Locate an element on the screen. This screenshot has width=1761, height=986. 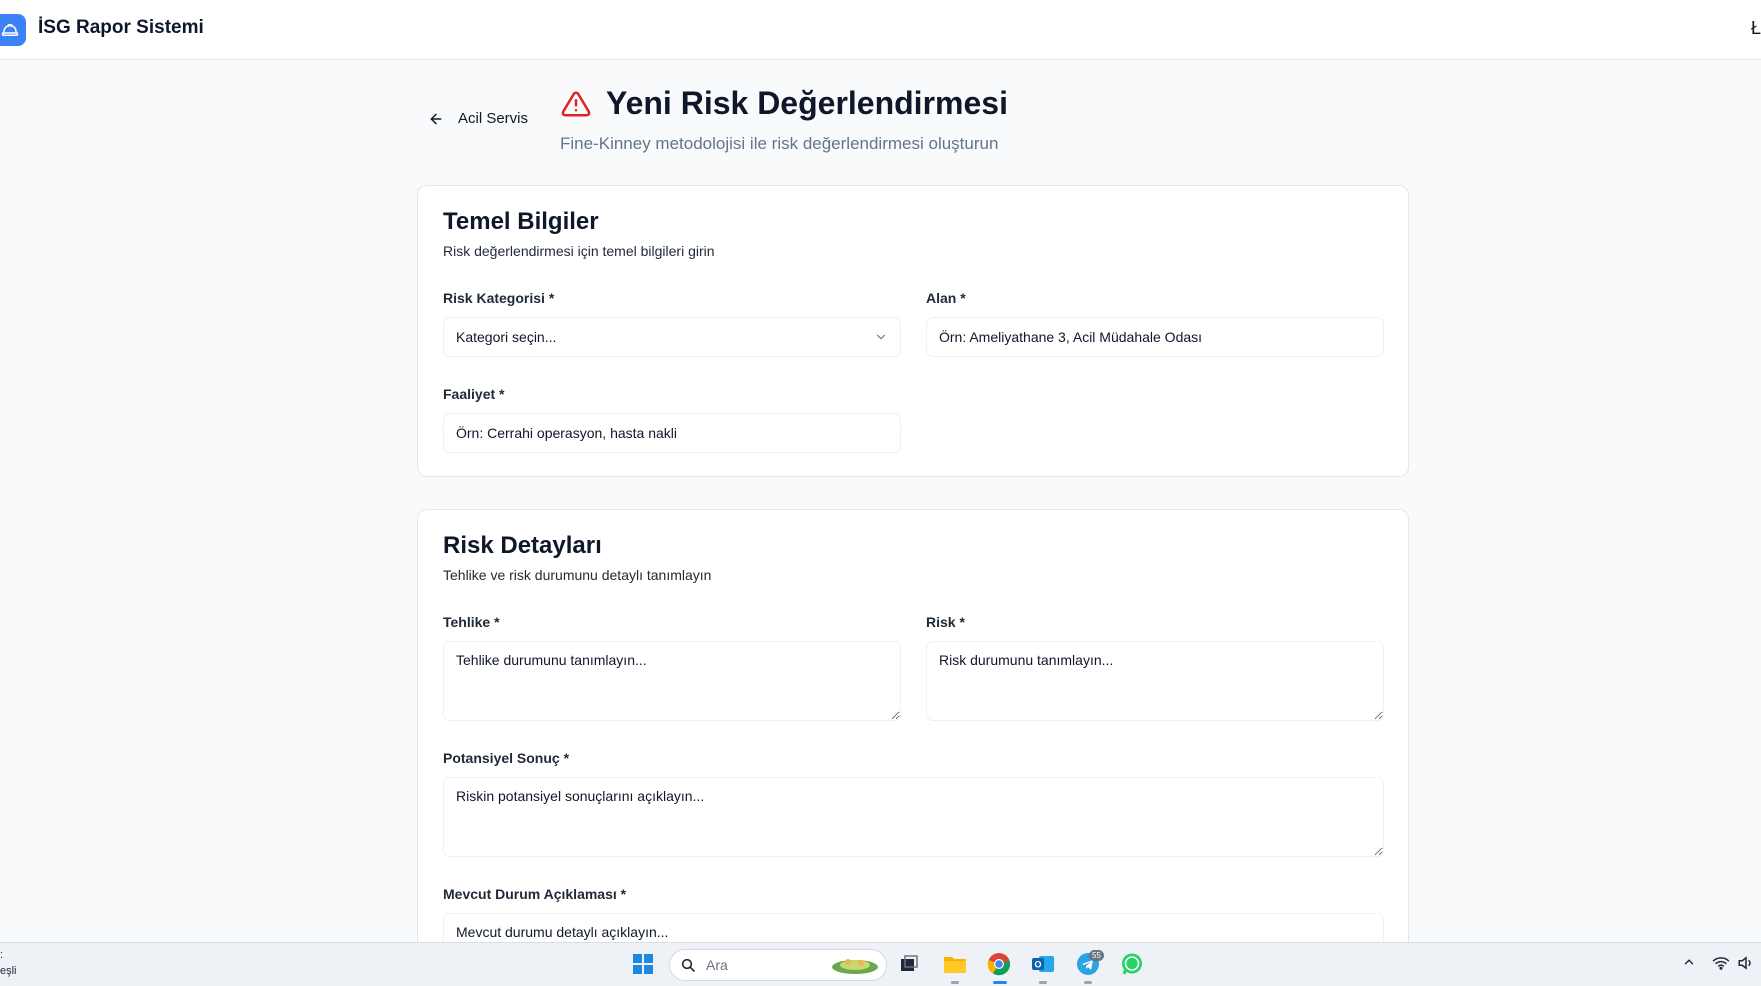
taskbar-widget-top: : is located at coordinates (2, 955).